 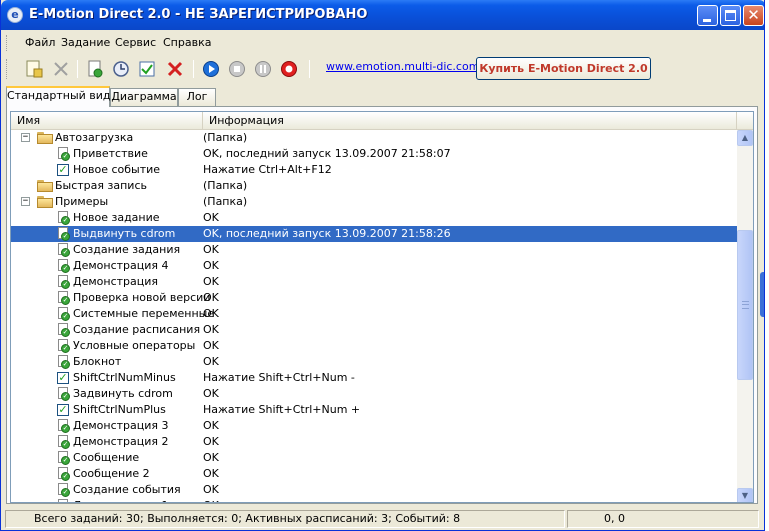 I want to click on row-info: Нажатие Ctrl+Alt+F12, so click(x=267, y=169).